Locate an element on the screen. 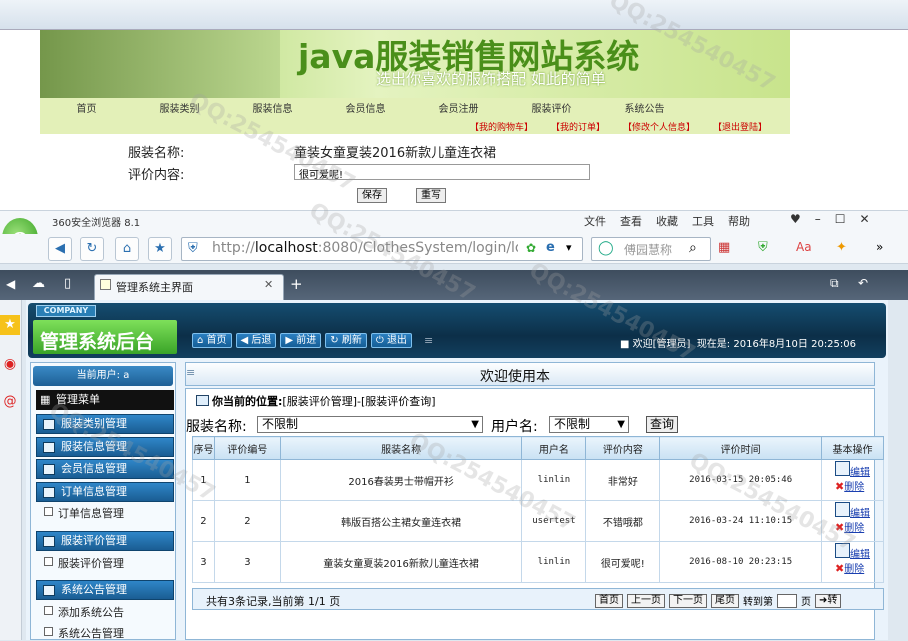 Image resolution: width=908 pixels, height=641 pixels. minimize-icon: – is located at coordinates (818, 219).